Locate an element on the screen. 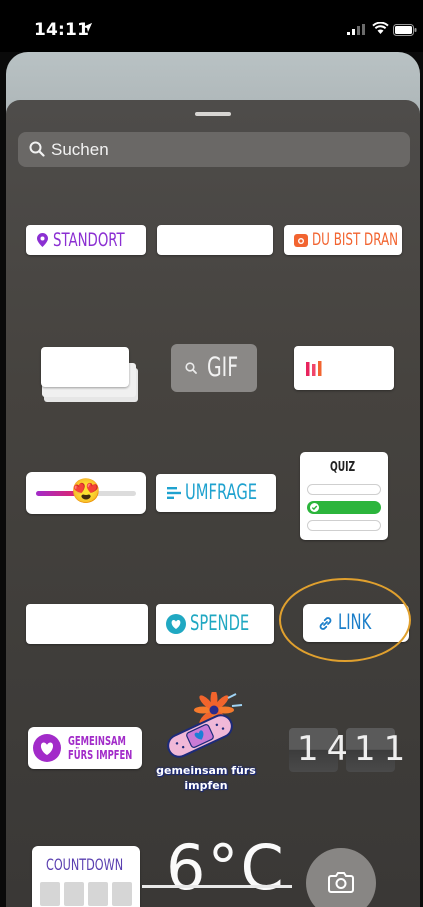 This screenshot has width=423, height=907. bandage-flower-icon is located at coordinates (205, 724).